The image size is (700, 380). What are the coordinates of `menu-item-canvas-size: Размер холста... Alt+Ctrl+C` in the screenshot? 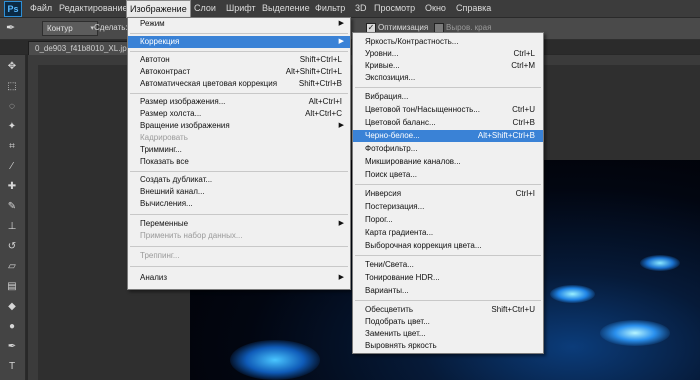 It's located at (239, 114).